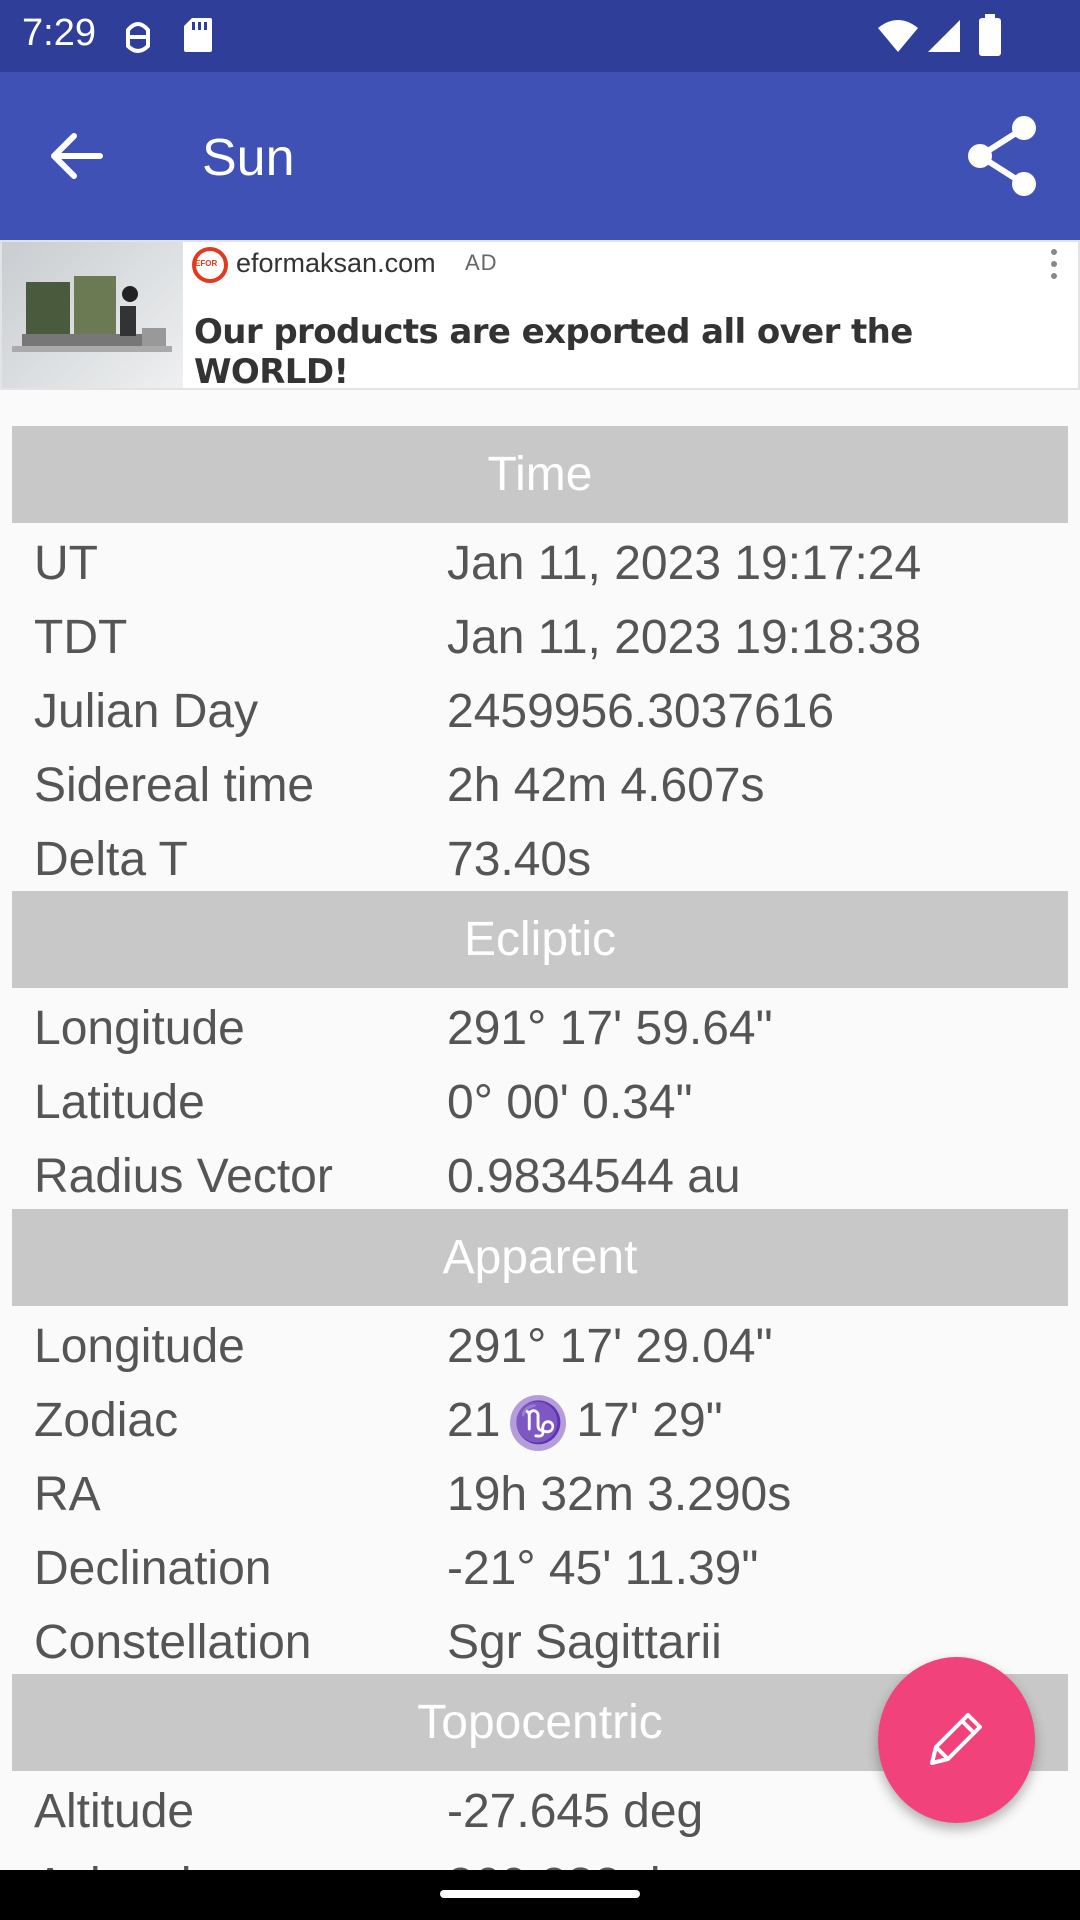  I want to click on pencil-icon, so click(956, 1739).